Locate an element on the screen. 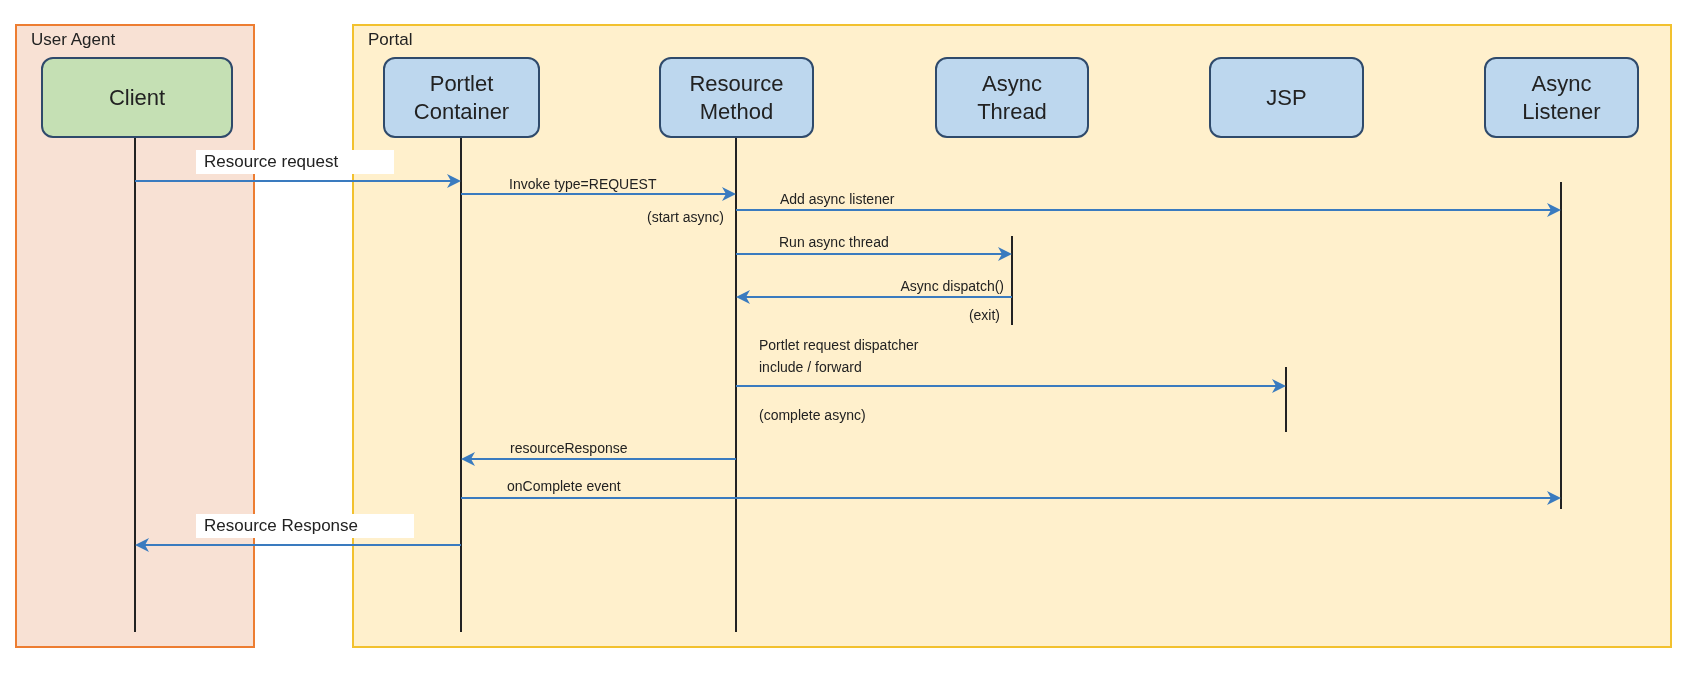 This screenshot has width=1708, height=674. participant-box: Resource Method is located at coordinates (736, 97).